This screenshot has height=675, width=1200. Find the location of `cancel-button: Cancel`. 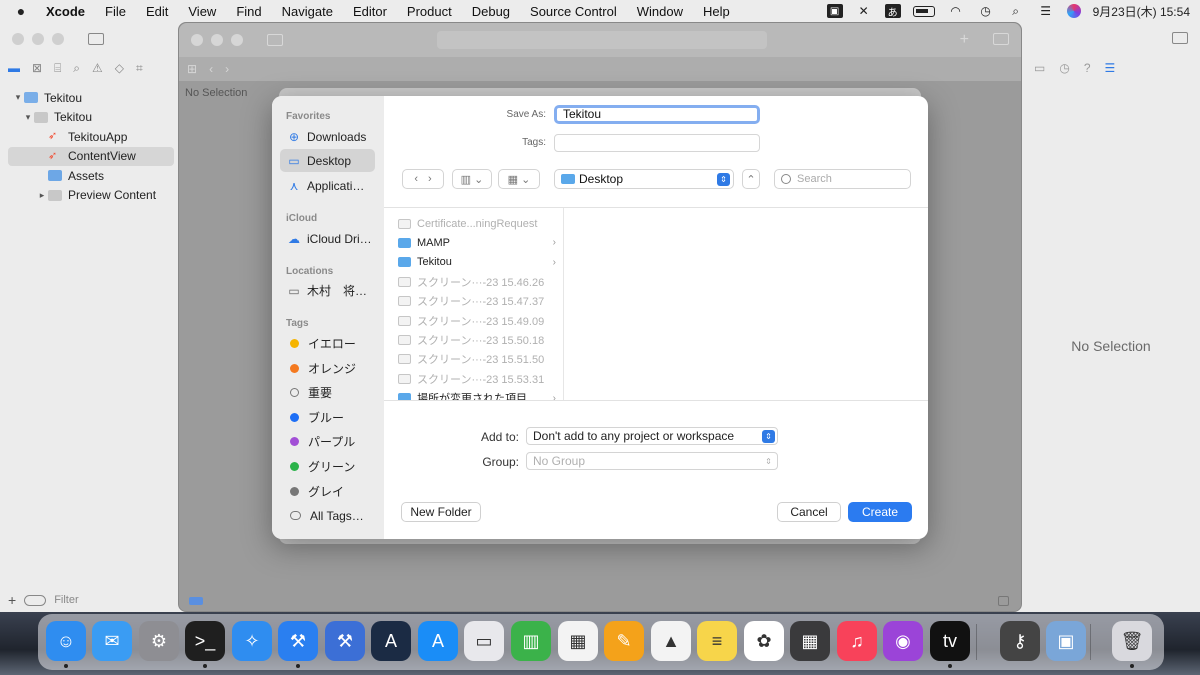

cancel-button: Cancel is located at coordinates (809, 512).